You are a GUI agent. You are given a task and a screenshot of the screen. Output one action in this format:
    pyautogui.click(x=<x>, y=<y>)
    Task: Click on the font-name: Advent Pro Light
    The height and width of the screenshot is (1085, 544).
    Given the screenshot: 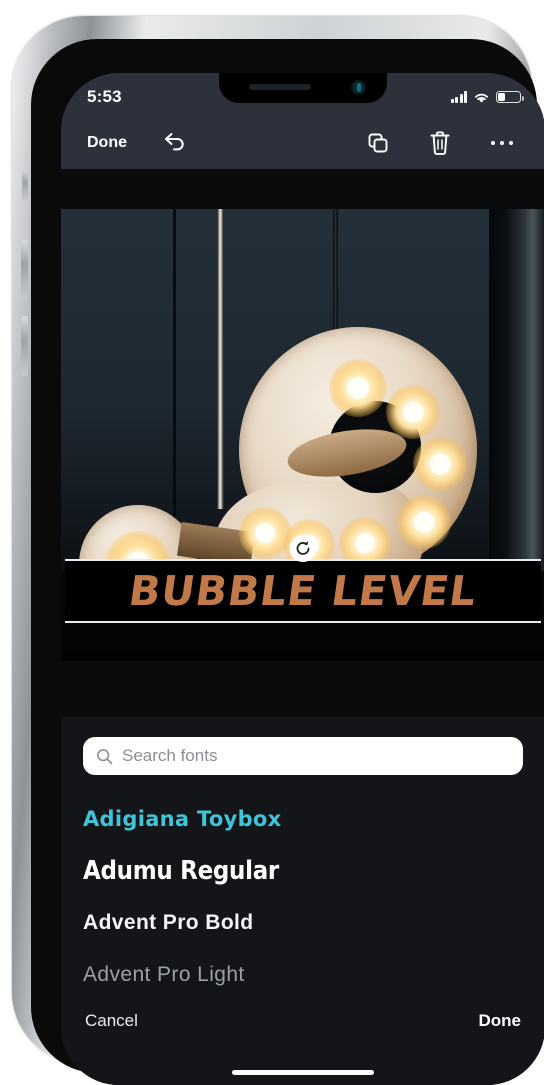 What is the action you would take?
    pyautogui.click(x=164, y=974)
    